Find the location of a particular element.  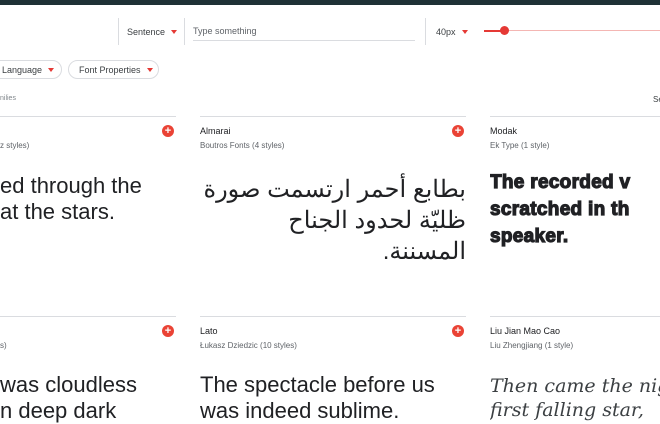

sample-line: بطابع أحمر ارتسمت صورة is located at coordinates (335, 189).